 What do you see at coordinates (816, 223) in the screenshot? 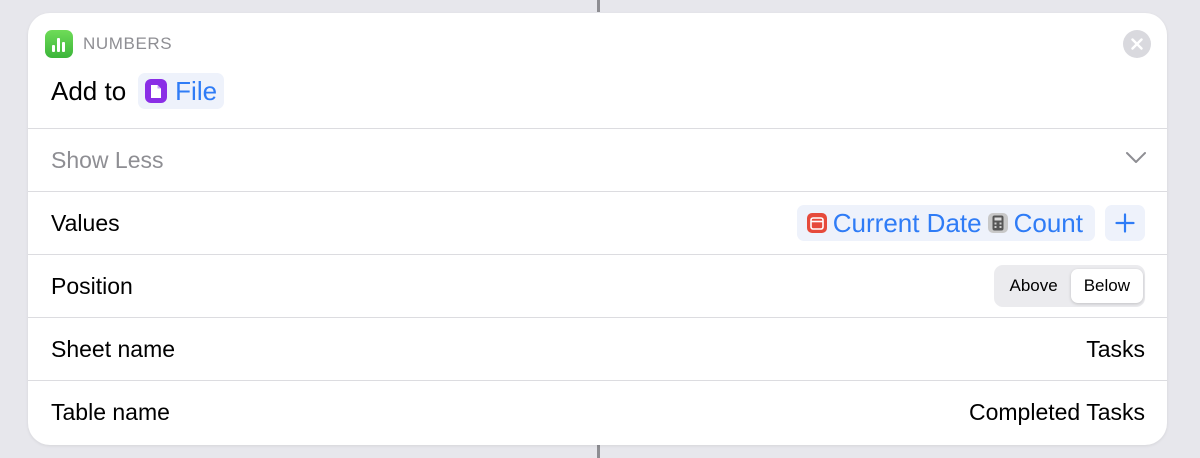
I see `calendar-icon` at bounding box center [816, 223].